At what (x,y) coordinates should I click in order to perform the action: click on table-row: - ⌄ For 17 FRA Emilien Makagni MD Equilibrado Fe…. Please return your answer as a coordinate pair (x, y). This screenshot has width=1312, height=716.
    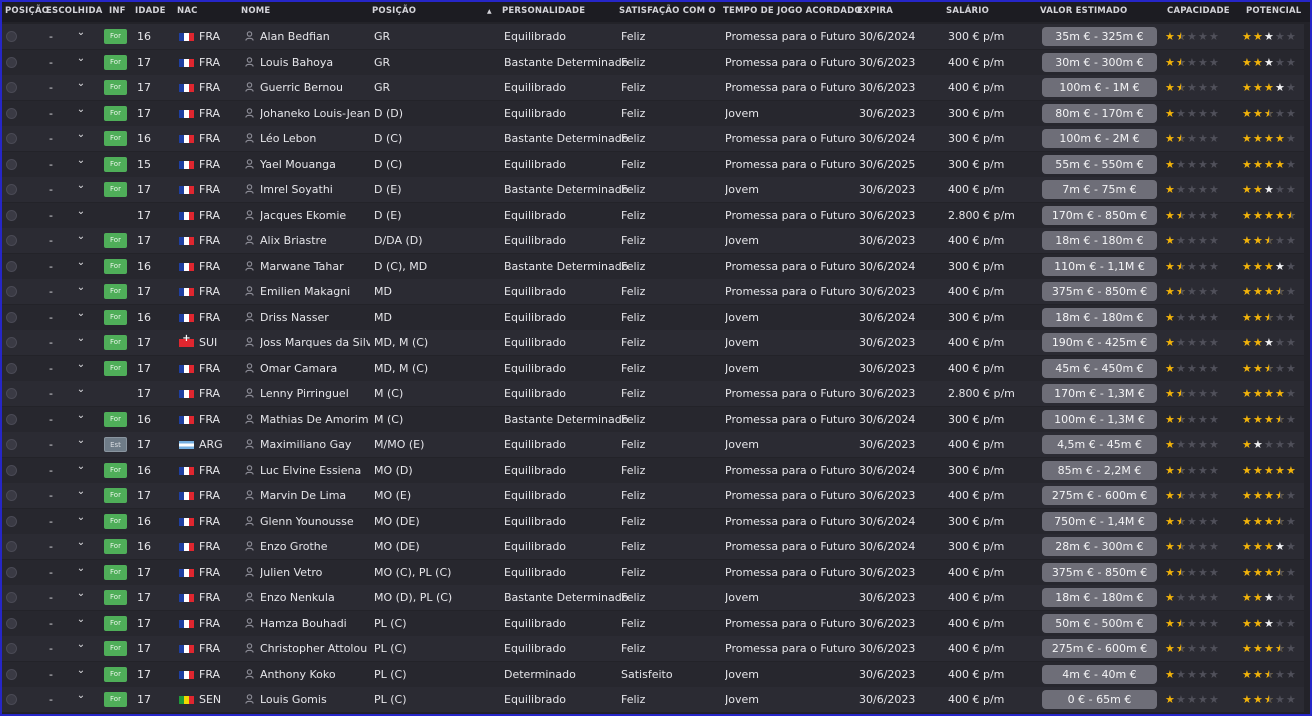
    Looking at the image, I should click on (656, 291).